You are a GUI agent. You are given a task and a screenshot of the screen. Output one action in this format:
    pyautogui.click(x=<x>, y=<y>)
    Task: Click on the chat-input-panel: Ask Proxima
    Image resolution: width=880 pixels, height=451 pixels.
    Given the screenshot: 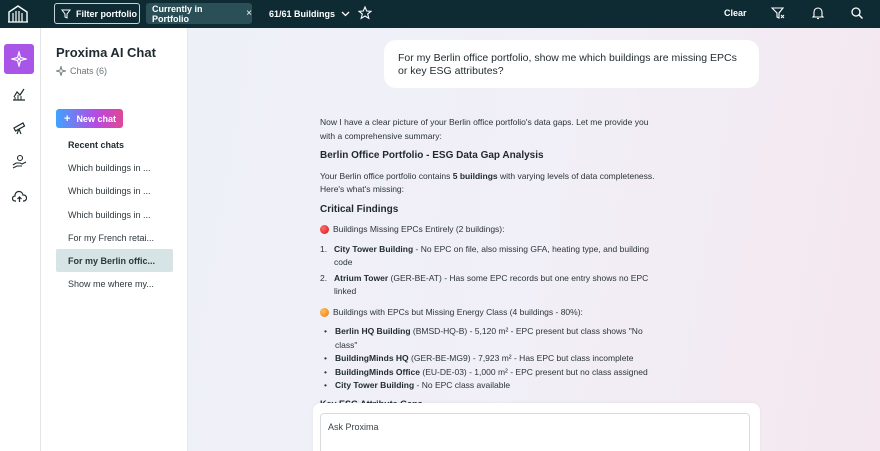 What is the action you would take?
    pyautogui.click(x=536, y=427)
    